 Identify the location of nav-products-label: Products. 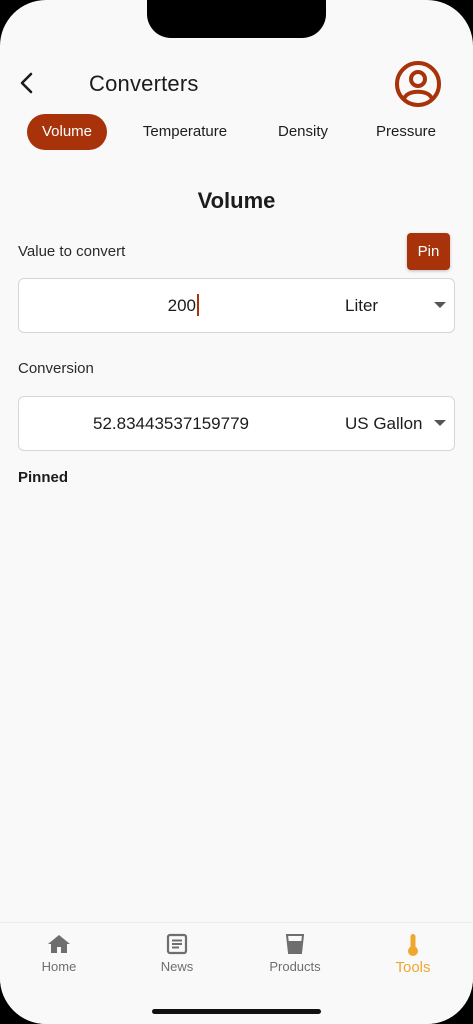
(295, 966).